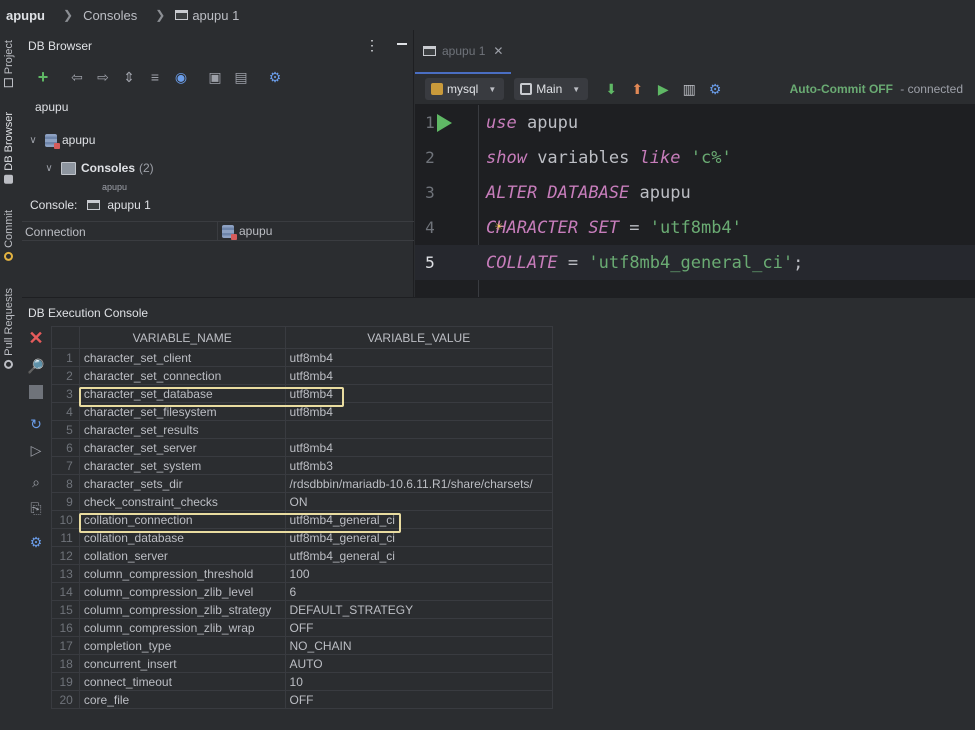  I want to click on tab-commit: Commit, so click(9, 235).